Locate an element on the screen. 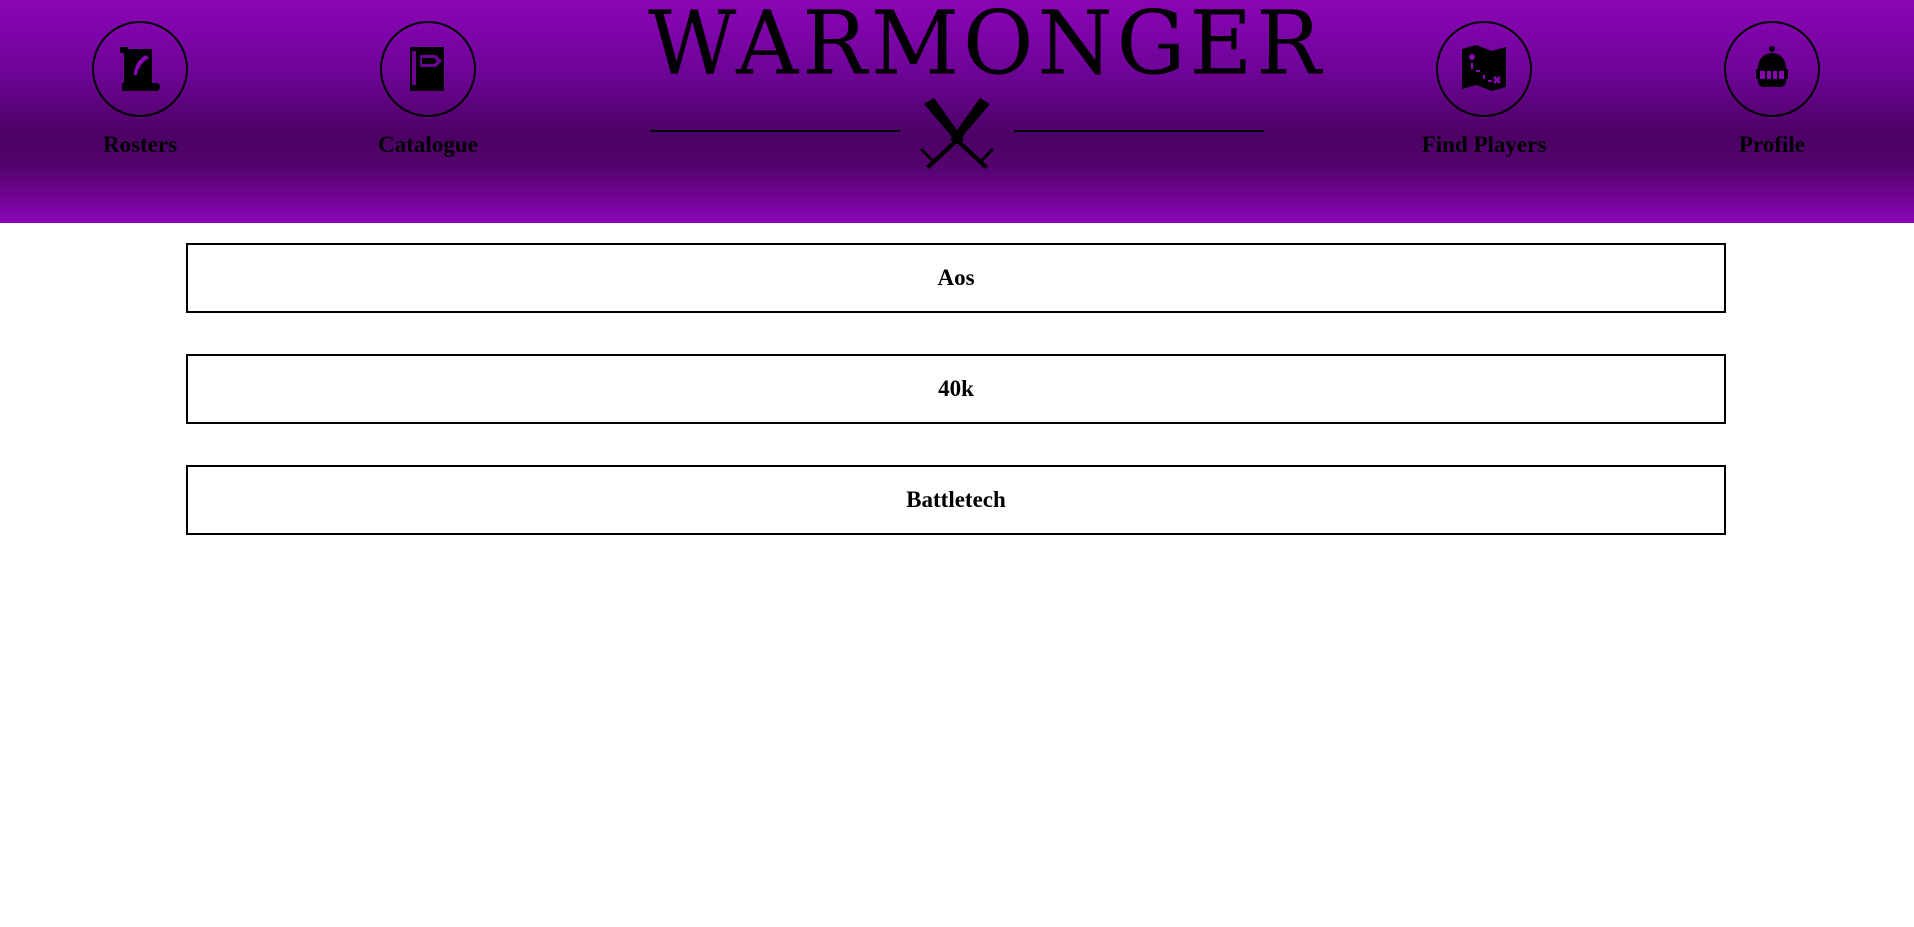 This screenshot has width=1914, height=927. nav-label-profile: Profile is located at coordinates (1772, 145).